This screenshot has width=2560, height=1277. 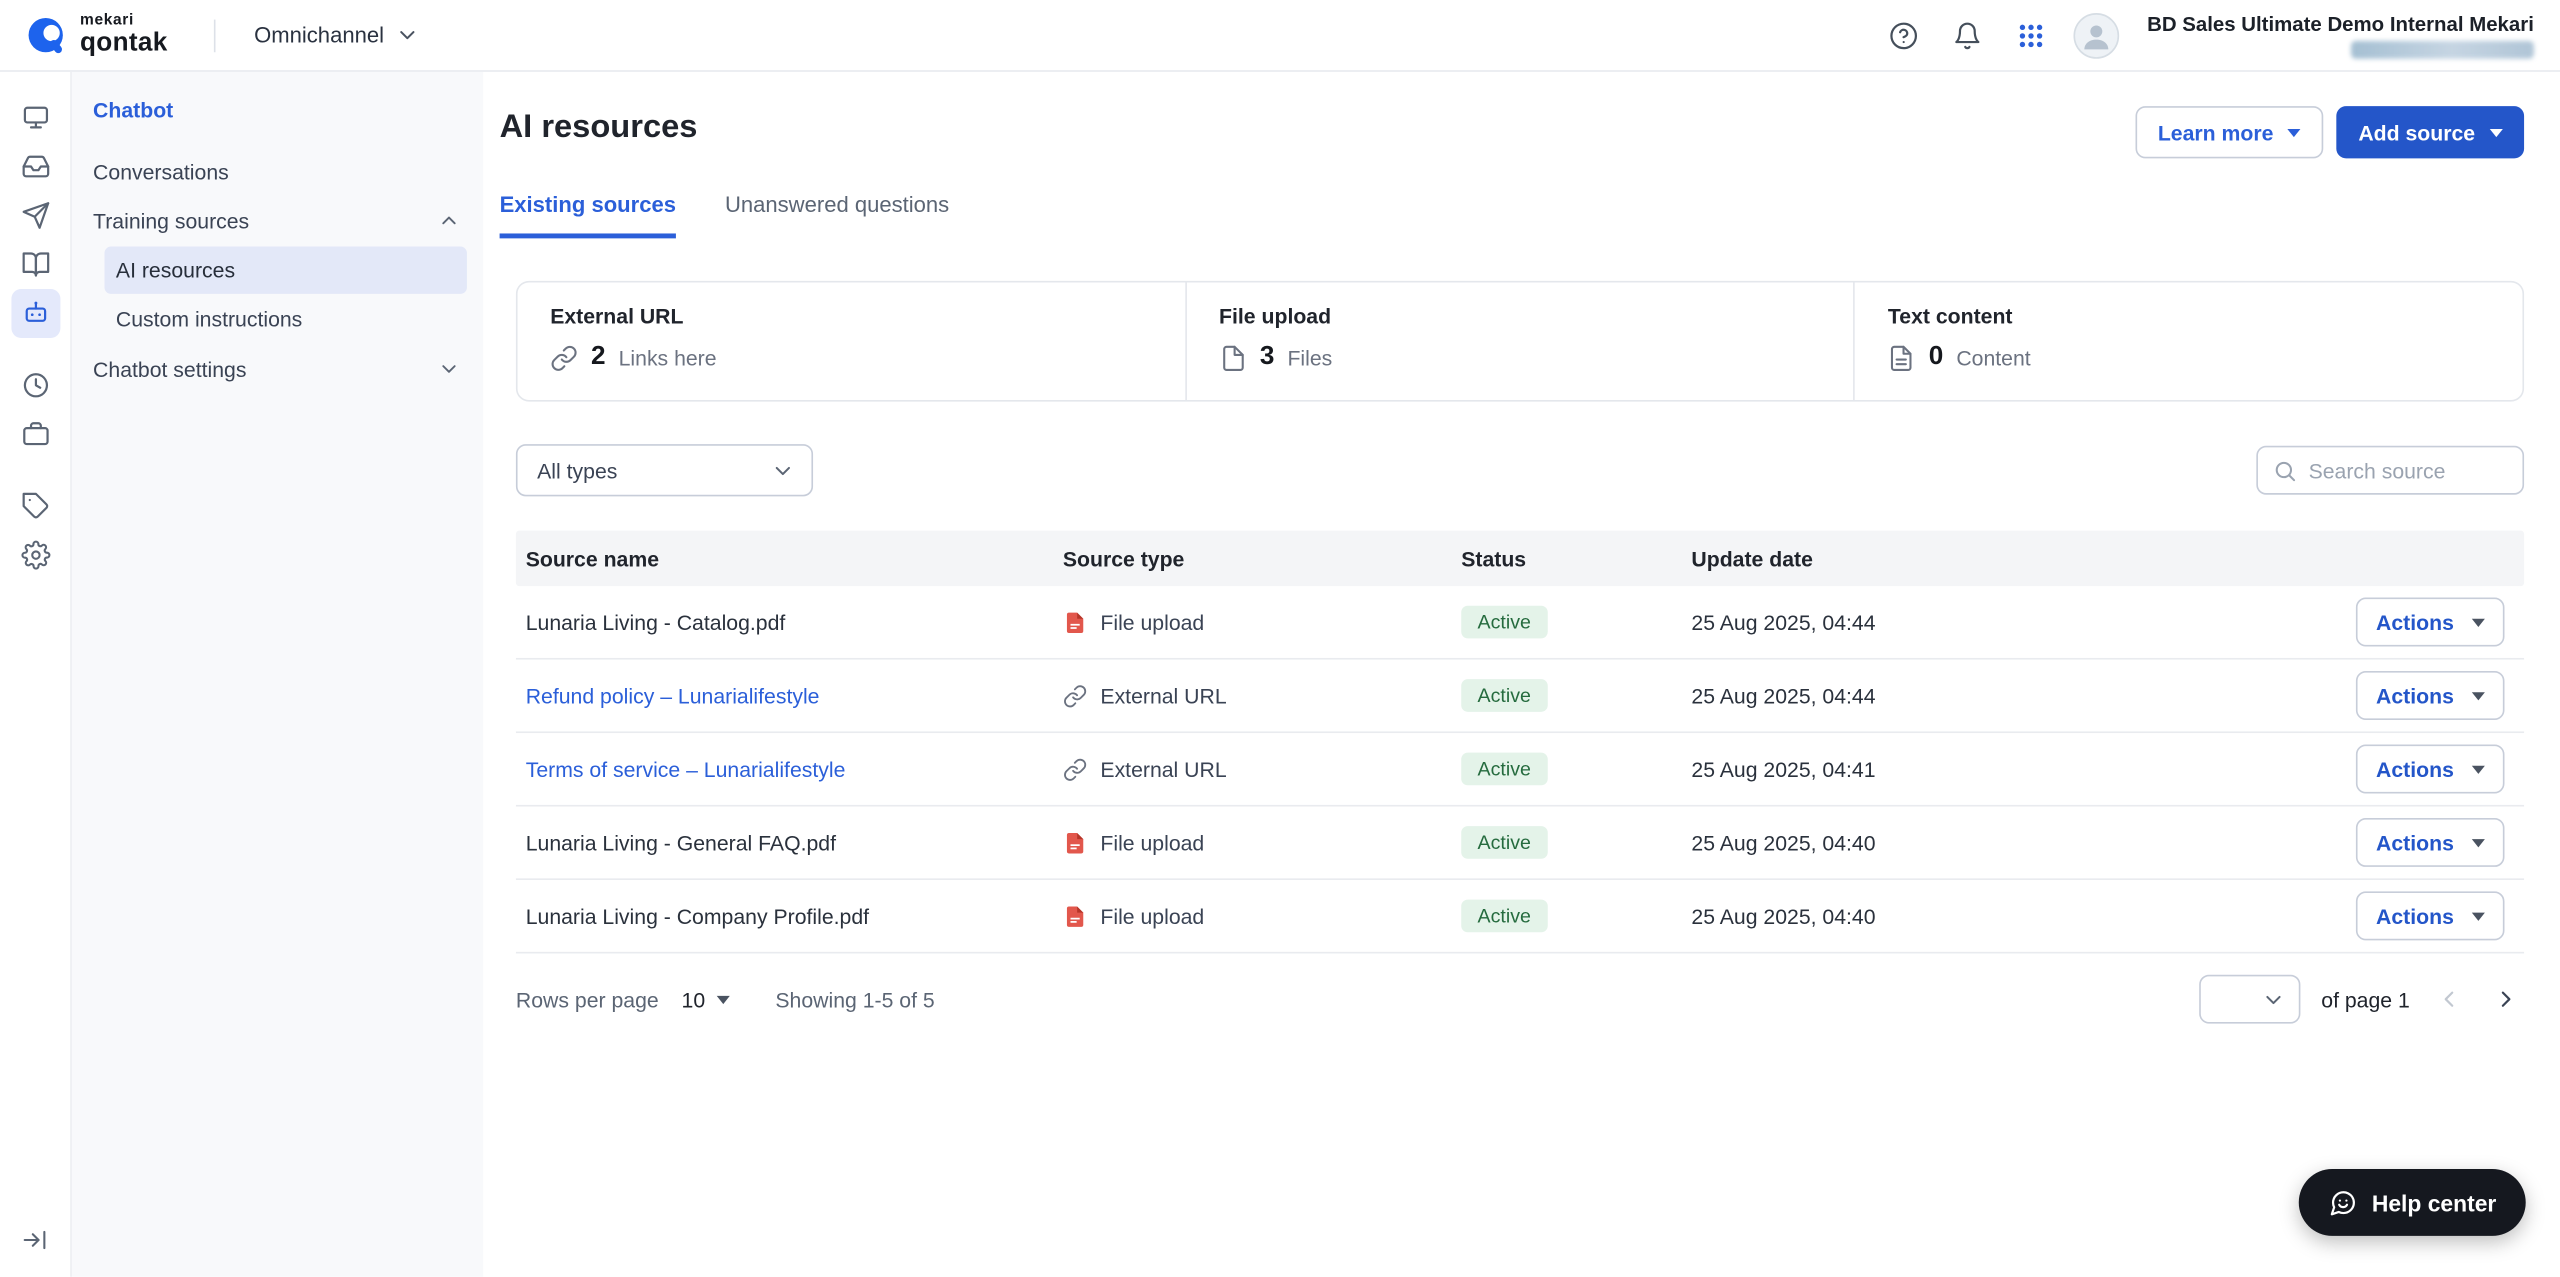 I want to click on sidebar-section-title: Chatbot, so click(x=133, y=110).